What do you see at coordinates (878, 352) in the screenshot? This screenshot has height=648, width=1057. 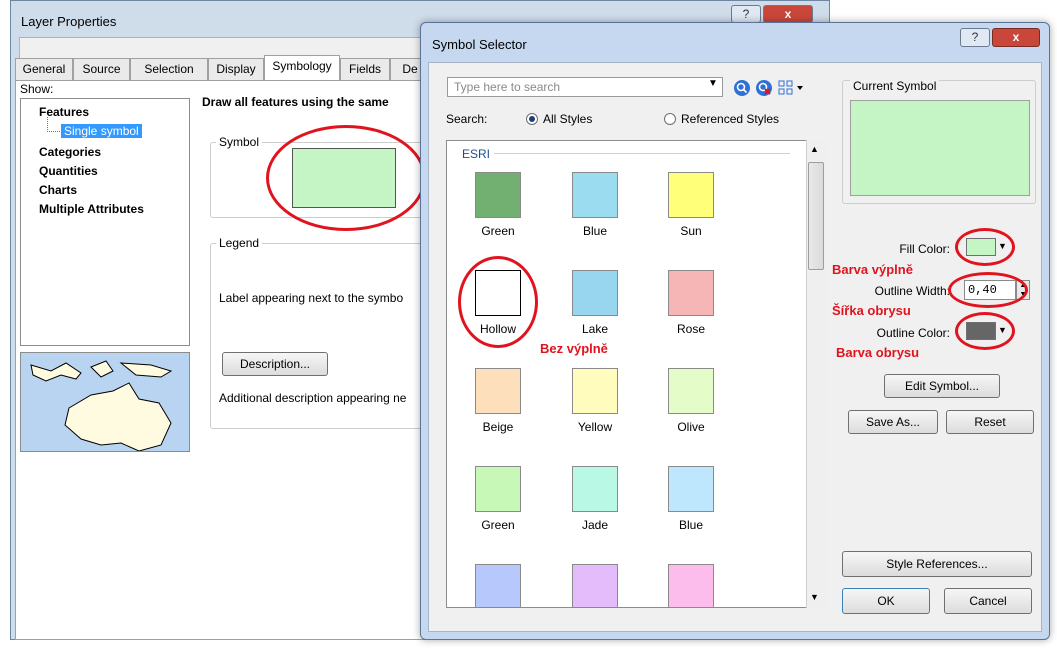 I see `outline-color-annotation-text: Barva obrysu` at bounding box center [878, 352].